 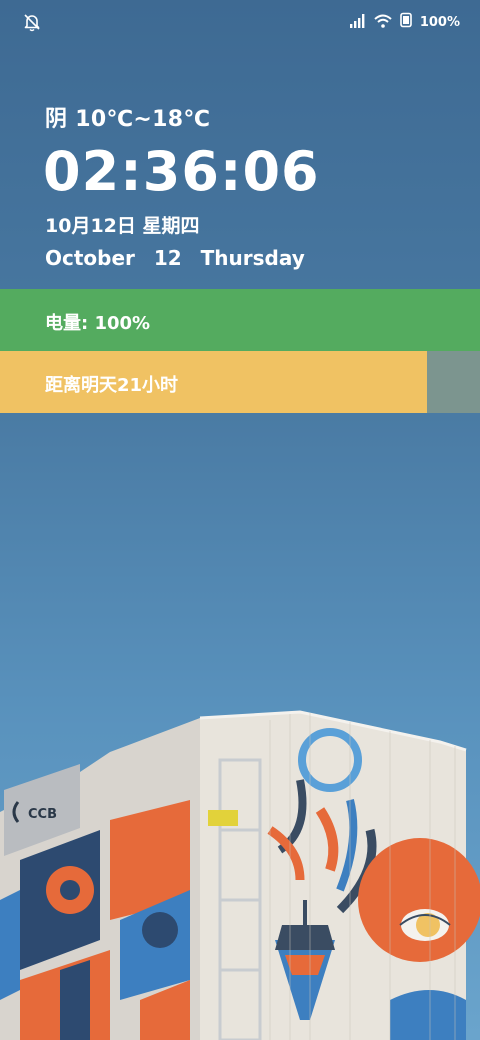 What do you see at coordinates (240, 382) in the screenshot?
I see `countdown-bar: 距离明天21小时` at bounding box center [240, 382].